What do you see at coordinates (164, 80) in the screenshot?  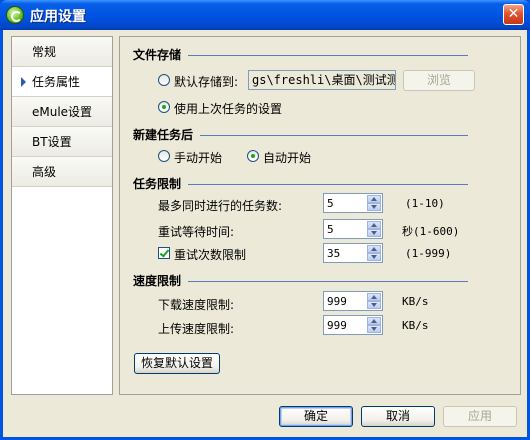 I see `radio-default-path` at bounding box center [164, 80].